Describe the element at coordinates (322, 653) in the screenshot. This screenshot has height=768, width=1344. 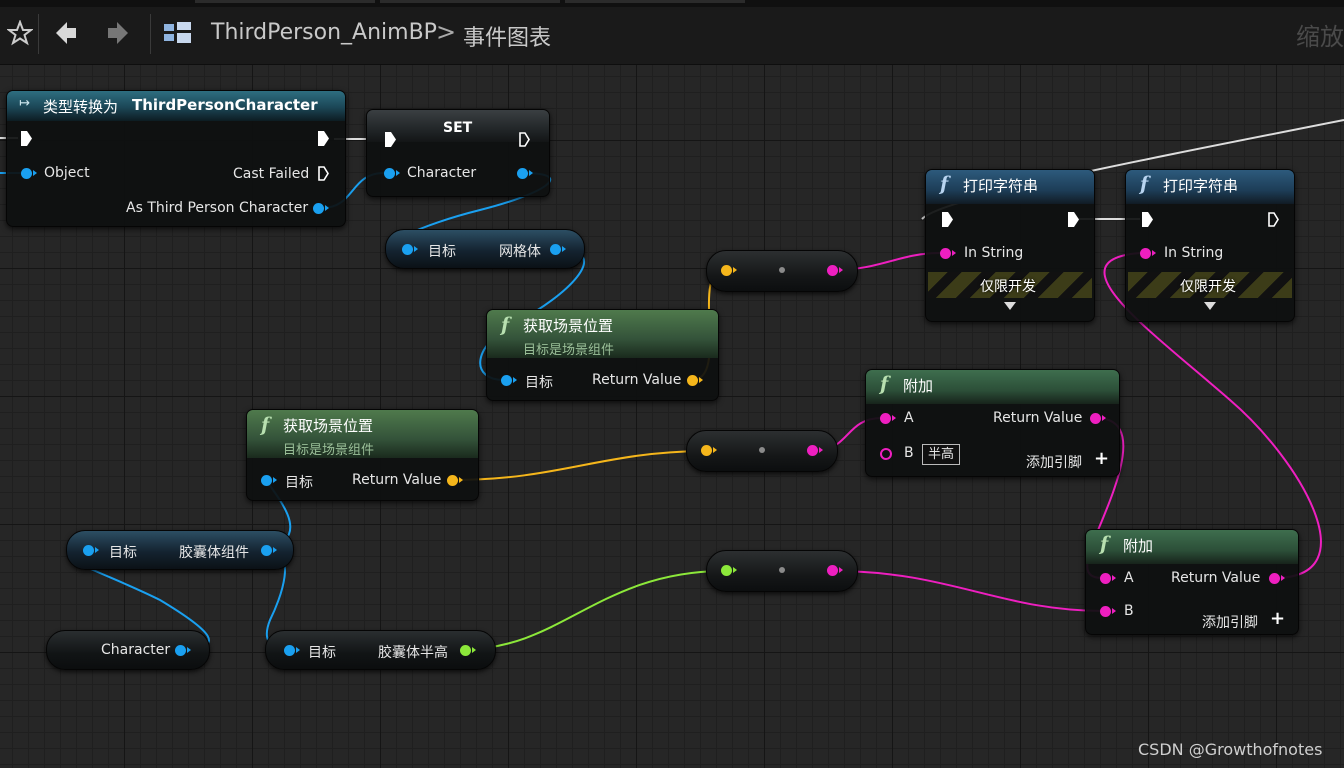
I see `half-height-target-label: 目标` at that location.